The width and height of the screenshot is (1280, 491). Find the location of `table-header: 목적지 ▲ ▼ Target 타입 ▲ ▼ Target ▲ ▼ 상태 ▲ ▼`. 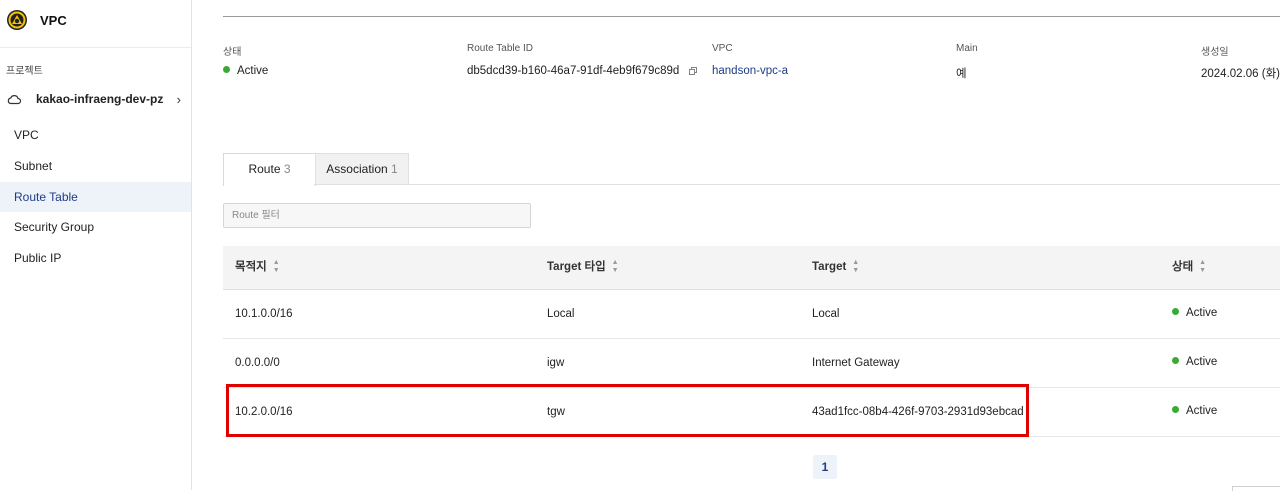

table-header: 목적지 ▲ ▼ Target 타입 ▲ ▼ Target ▲ ▼ 상태 ▲ ▼ is located at coordinates (751, 268).